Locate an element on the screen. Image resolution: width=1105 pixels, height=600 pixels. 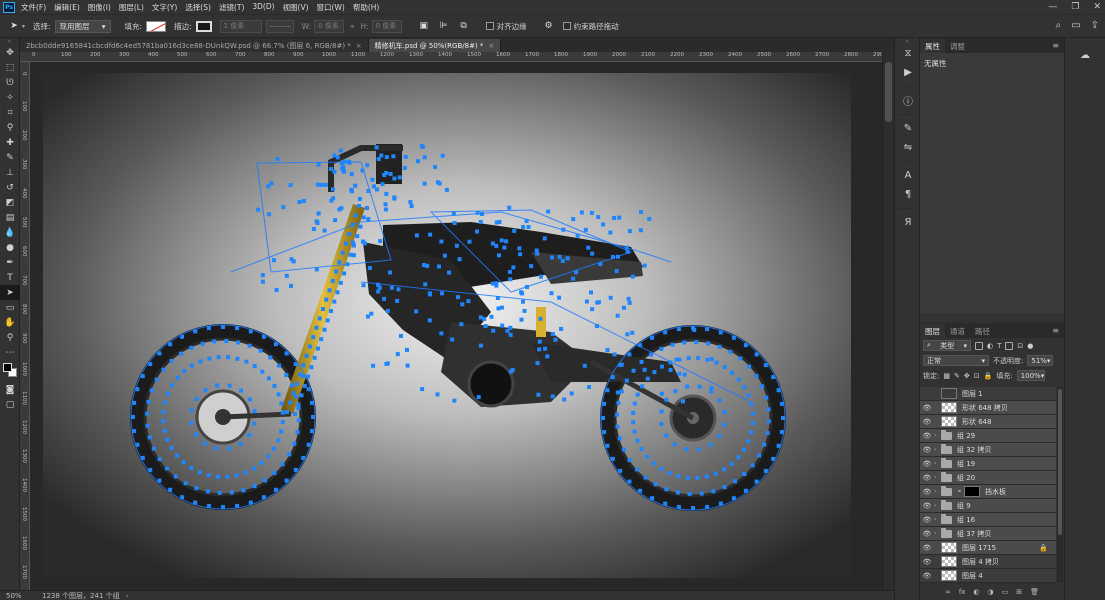
color-swatches is located at coordinates (10, 371).